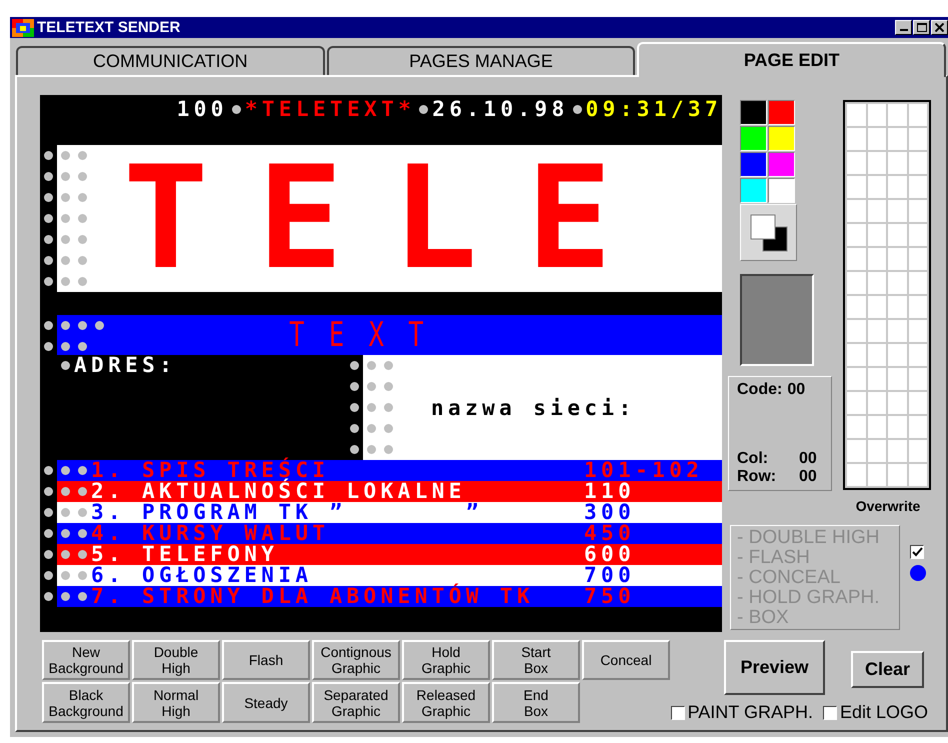  What do you see at coordinates (108, 27) in the screenshot?
I see `window-title: TELETEXT SENDER` at bounding box center [108, 27].